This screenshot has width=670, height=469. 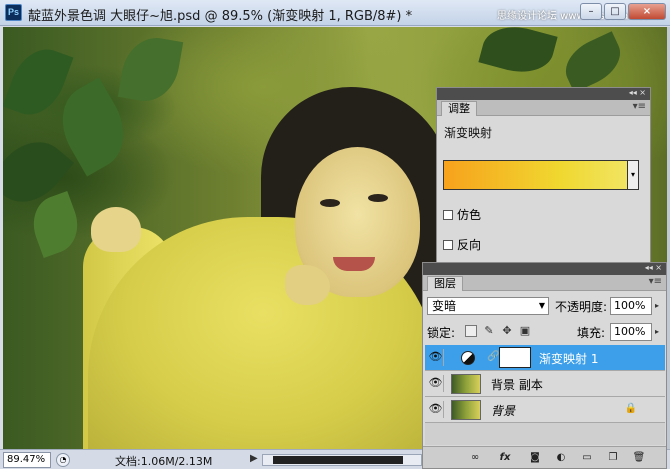 I want to click on option-dither: 仿色, so click(x=462, y=214).